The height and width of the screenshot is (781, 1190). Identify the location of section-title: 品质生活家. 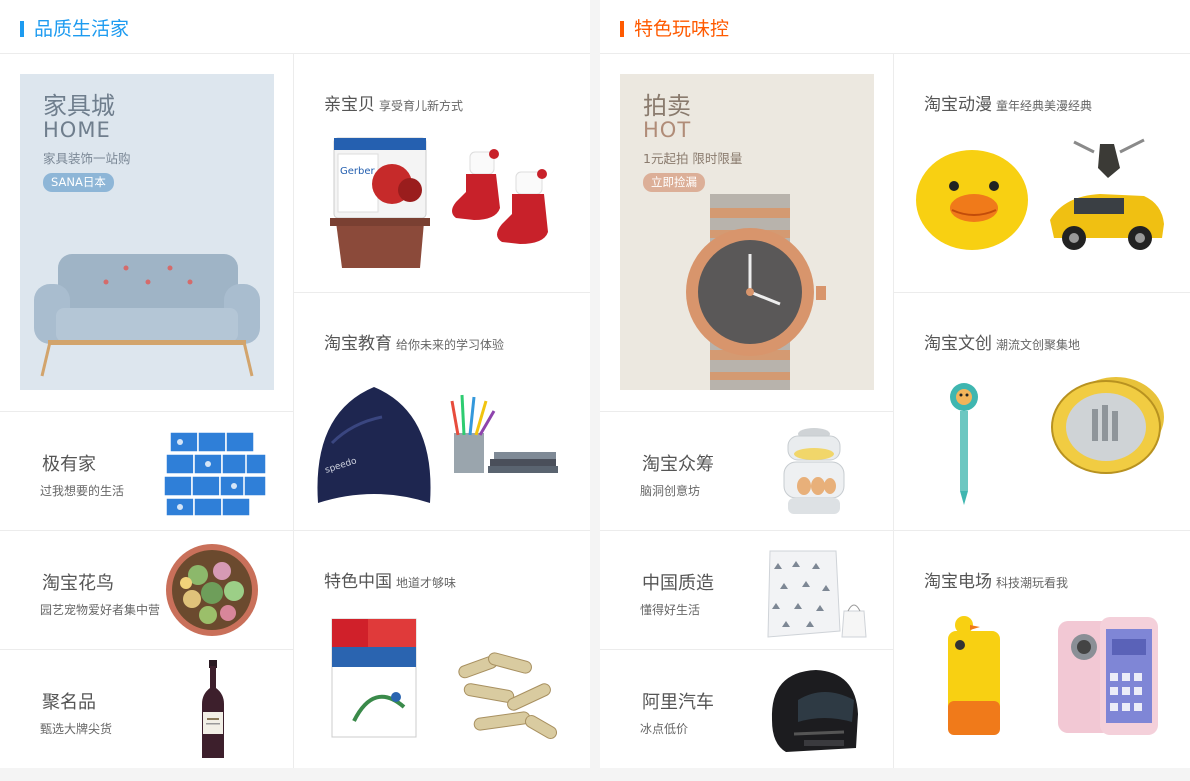
(82, 29).